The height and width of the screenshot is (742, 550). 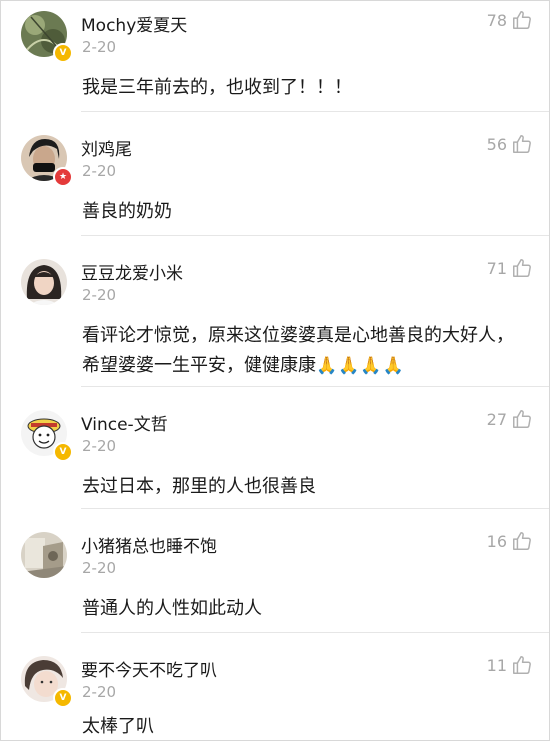 I want to click on comment-text-body: 看评论才惊觉，原来这位婆婆真是心地善良的大好人，希望婆婆一生平安，健健康康, so click(x=298, y=350).